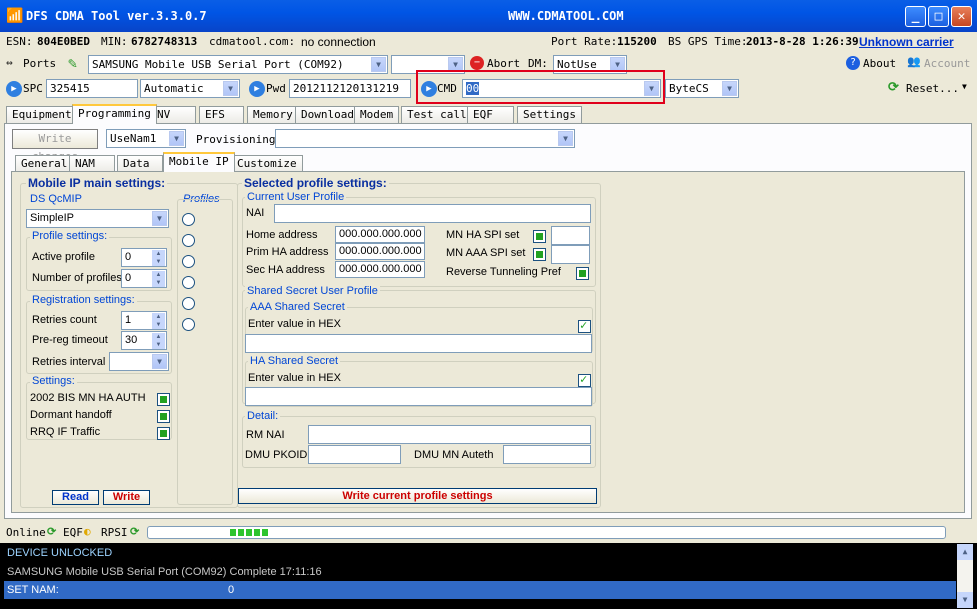 The image size is (977, 609). Describe the element at coordinates (75, 497) in the screenshot. I see `read-button: Read` at that location.